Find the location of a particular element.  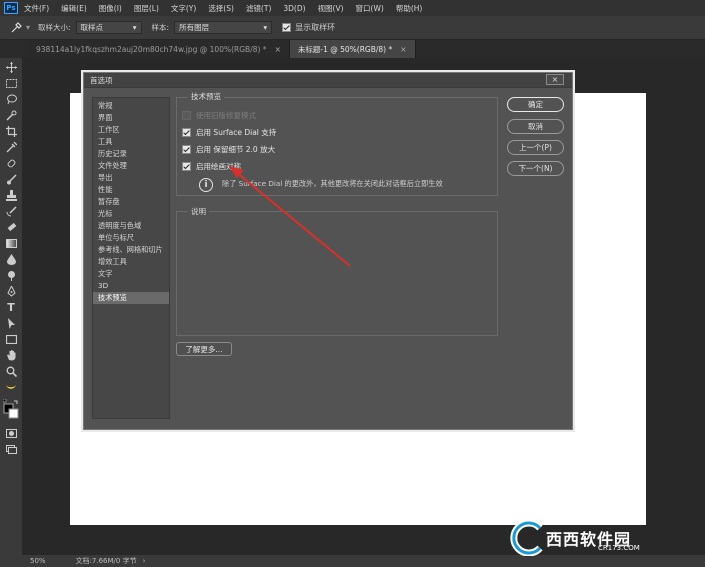

watermark-sub-text: CR173.COM is located at coordinates (619, 548).